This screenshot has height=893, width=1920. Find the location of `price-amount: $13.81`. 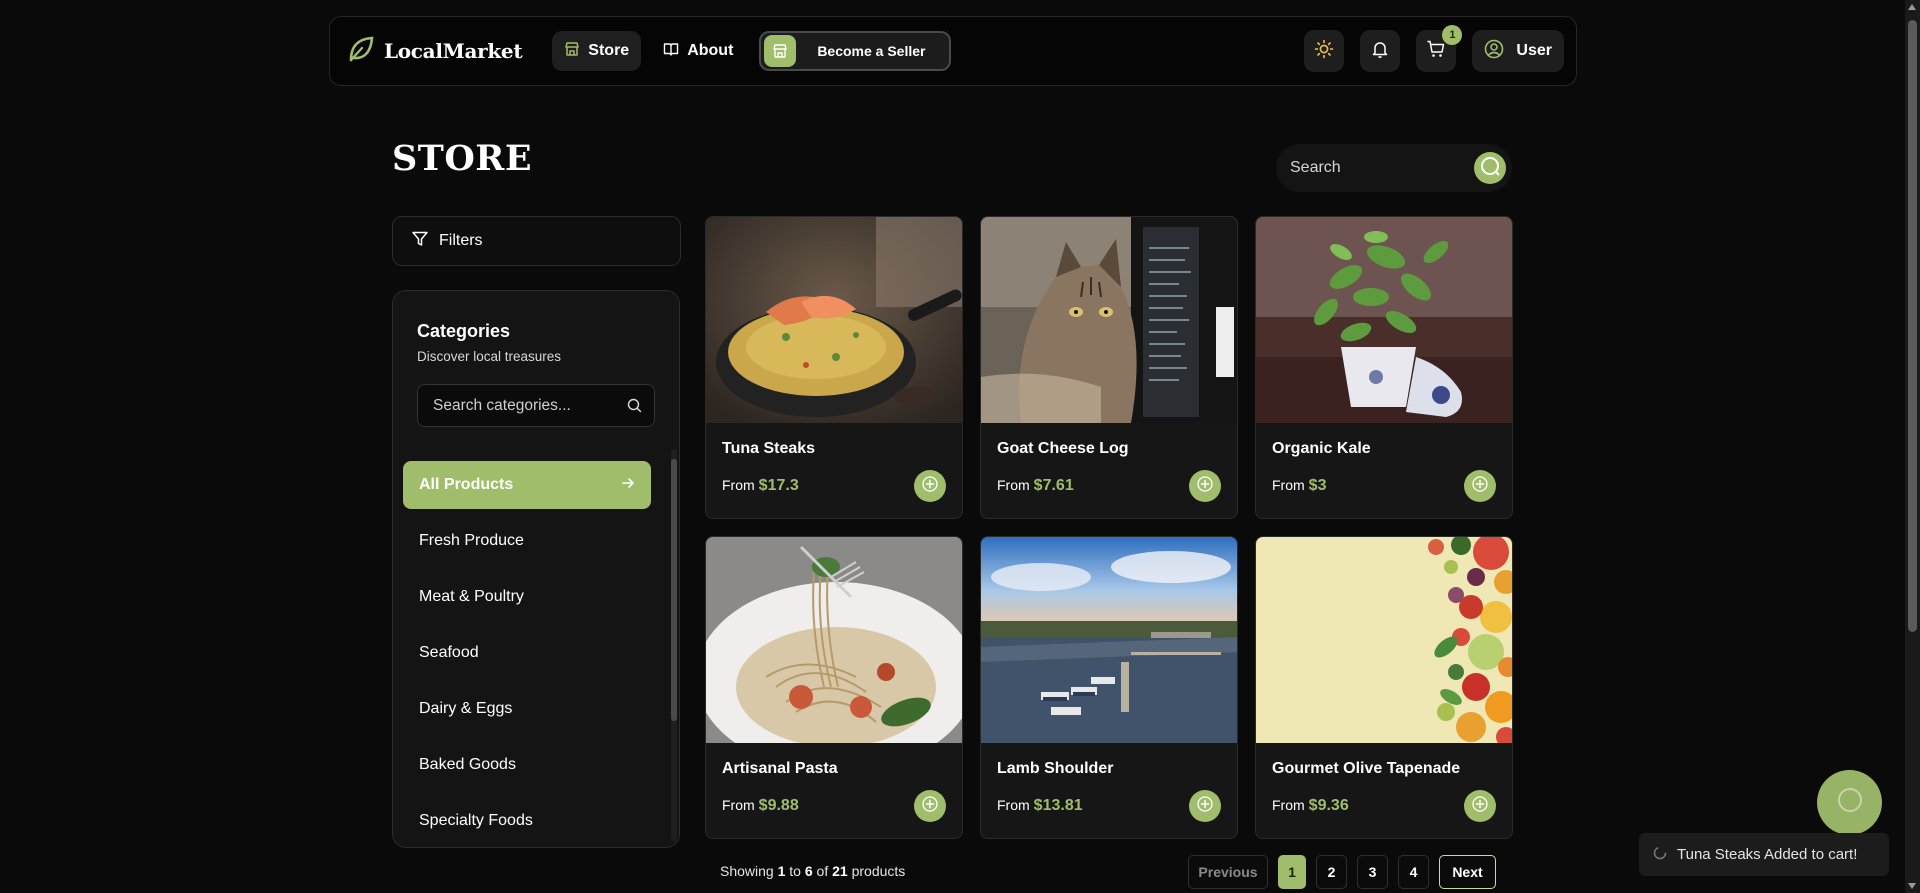

price-amount: $13.81 is located at coordinates (1058, 805).